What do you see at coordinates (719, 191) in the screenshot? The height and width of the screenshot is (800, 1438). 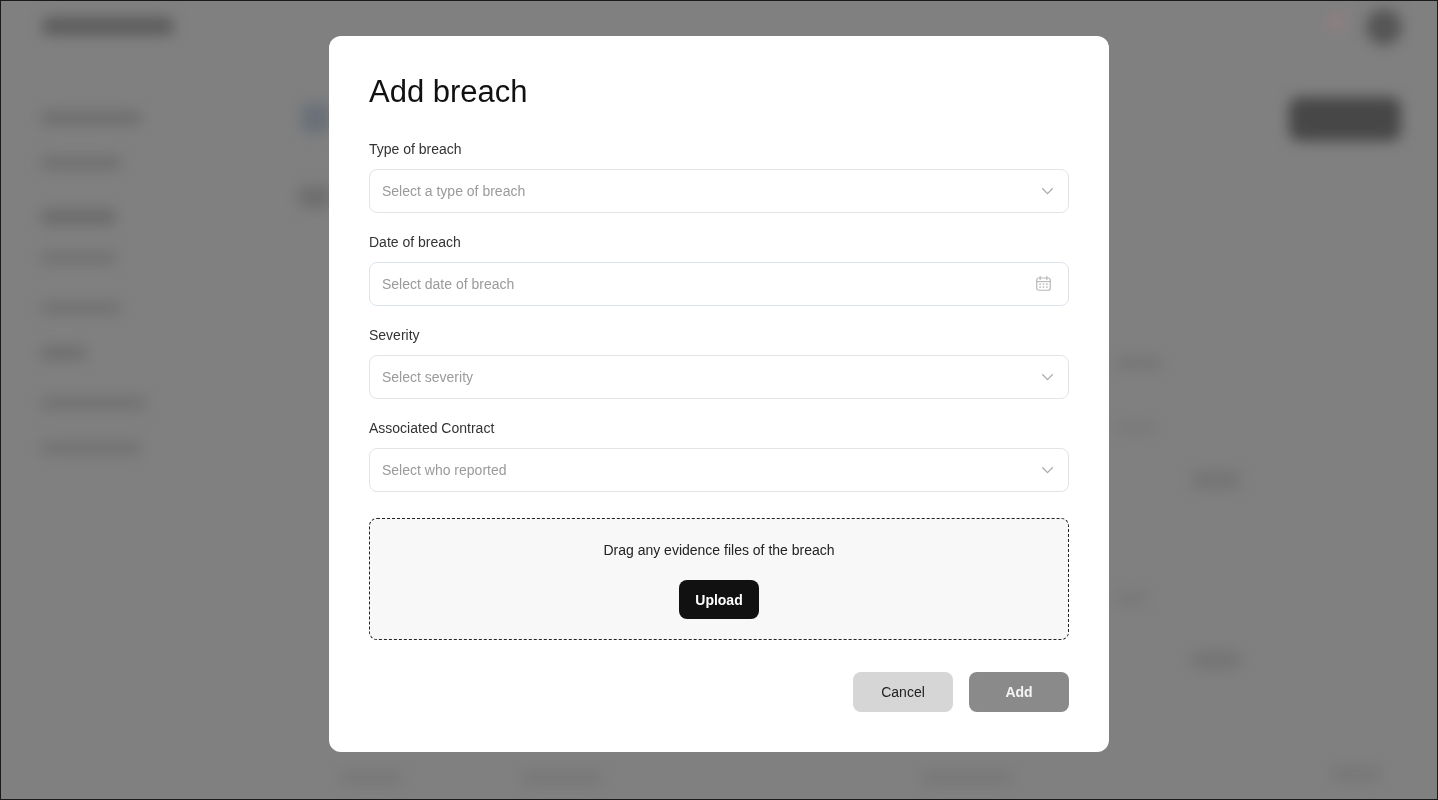 I see `select-field: Select a type of breach` at bounding box center [719, 191].